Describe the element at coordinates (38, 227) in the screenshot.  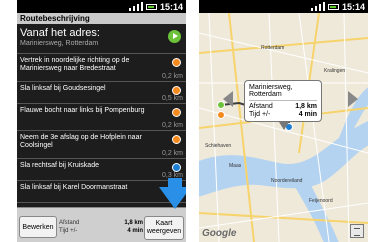
I see `edit-button: Bewerken` at that location.